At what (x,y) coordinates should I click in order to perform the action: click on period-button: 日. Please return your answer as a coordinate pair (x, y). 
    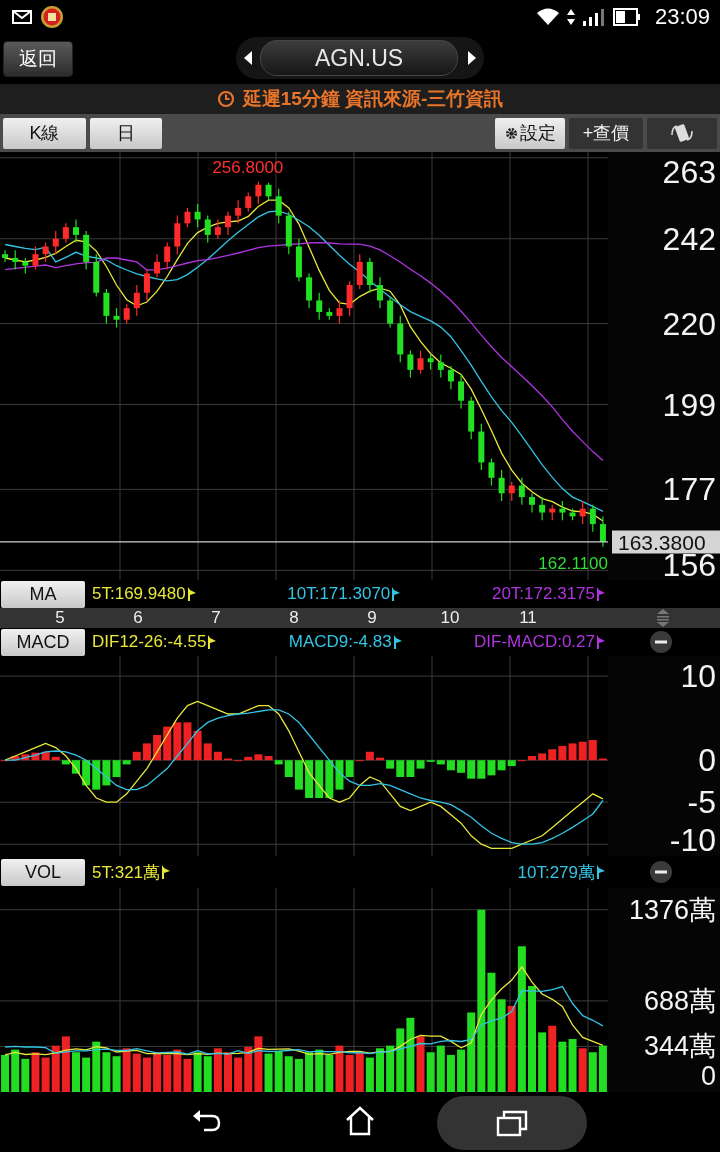
    Looking at the image, I should click on (126, 133).